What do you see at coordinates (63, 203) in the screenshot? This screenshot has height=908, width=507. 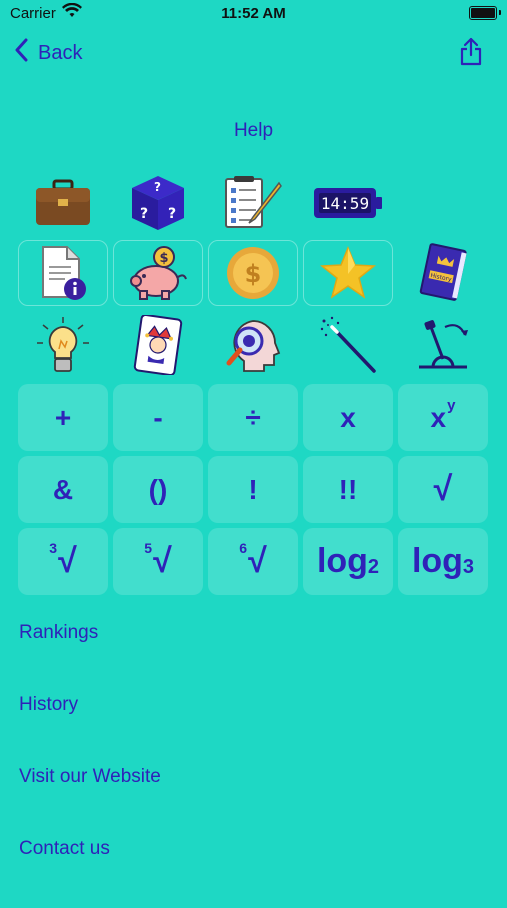 I see `briefcase-icon` at bounding box center [63, 203].